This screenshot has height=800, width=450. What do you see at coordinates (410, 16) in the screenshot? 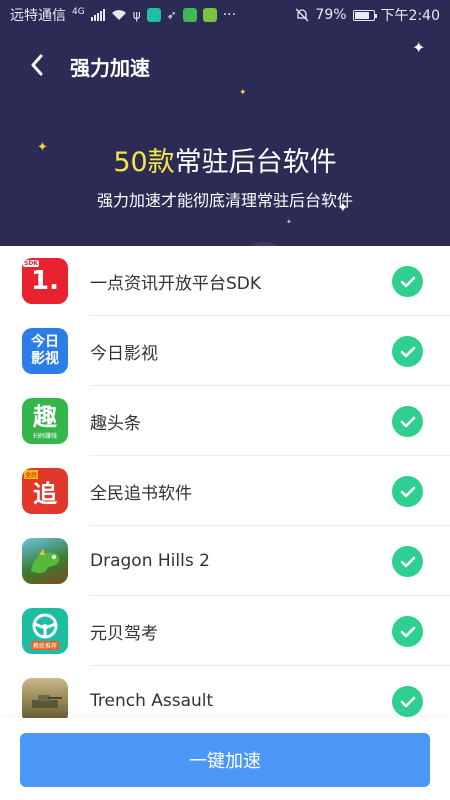
I see `clock: 下午2:40` at bounding box center [410, 16].